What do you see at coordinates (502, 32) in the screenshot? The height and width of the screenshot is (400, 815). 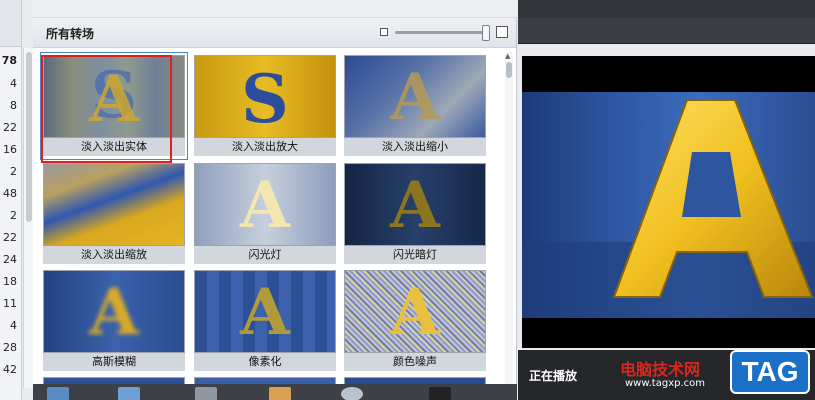 I see `zoom-in-icon` at bounding box center [502, 32].